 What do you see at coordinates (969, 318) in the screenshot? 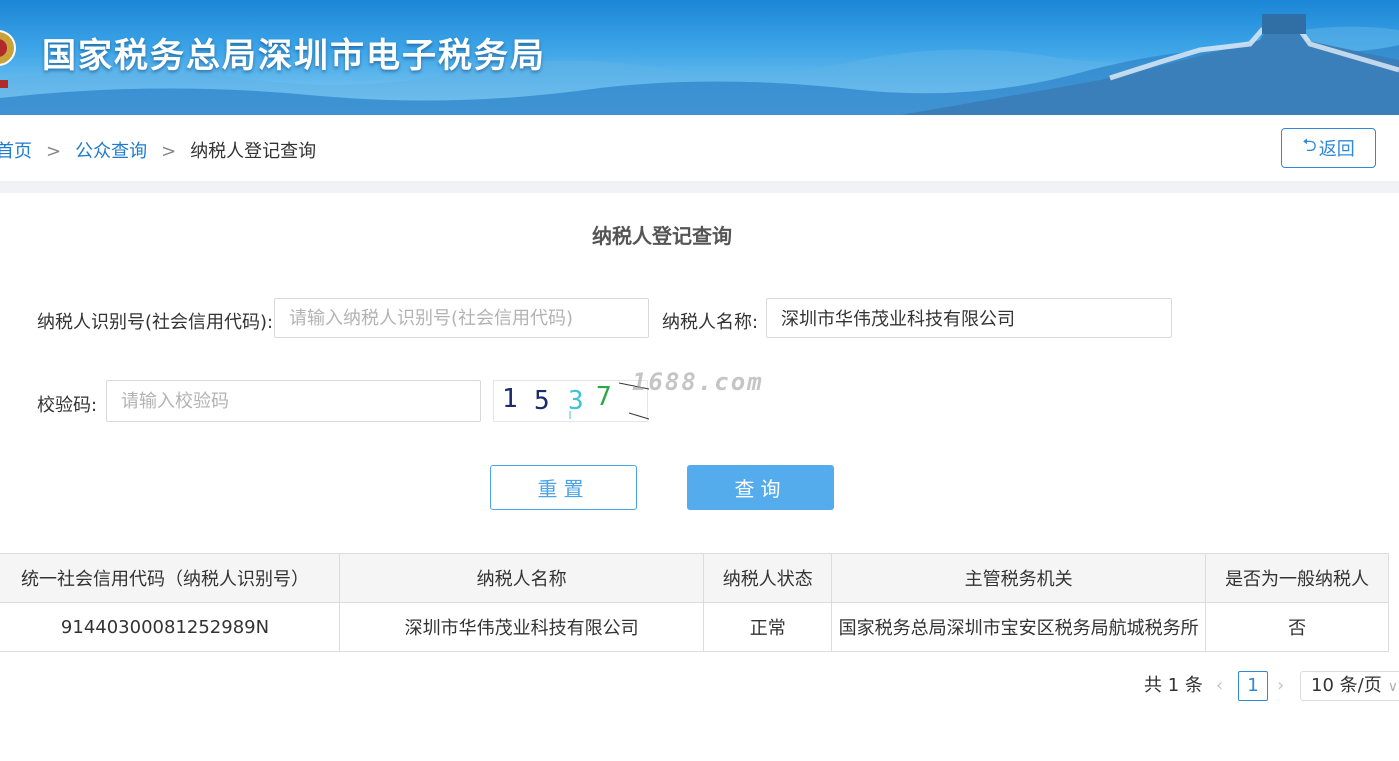
I see `taxpayer-name-input` at bounding box center [969, 318].